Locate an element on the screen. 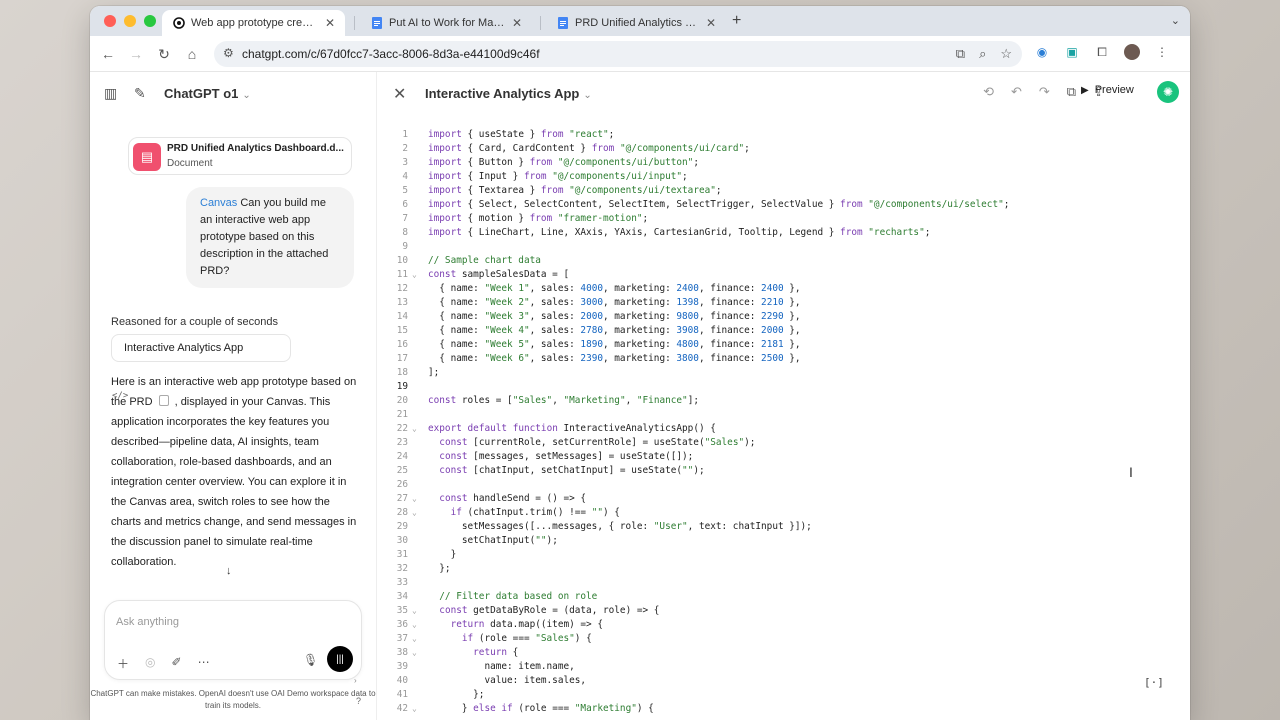 Image resolution: width=1280 pixels, height=720 pixels. code-line: 7 import { motion } from "framer-motion"; is located at coordinates (783, 219).